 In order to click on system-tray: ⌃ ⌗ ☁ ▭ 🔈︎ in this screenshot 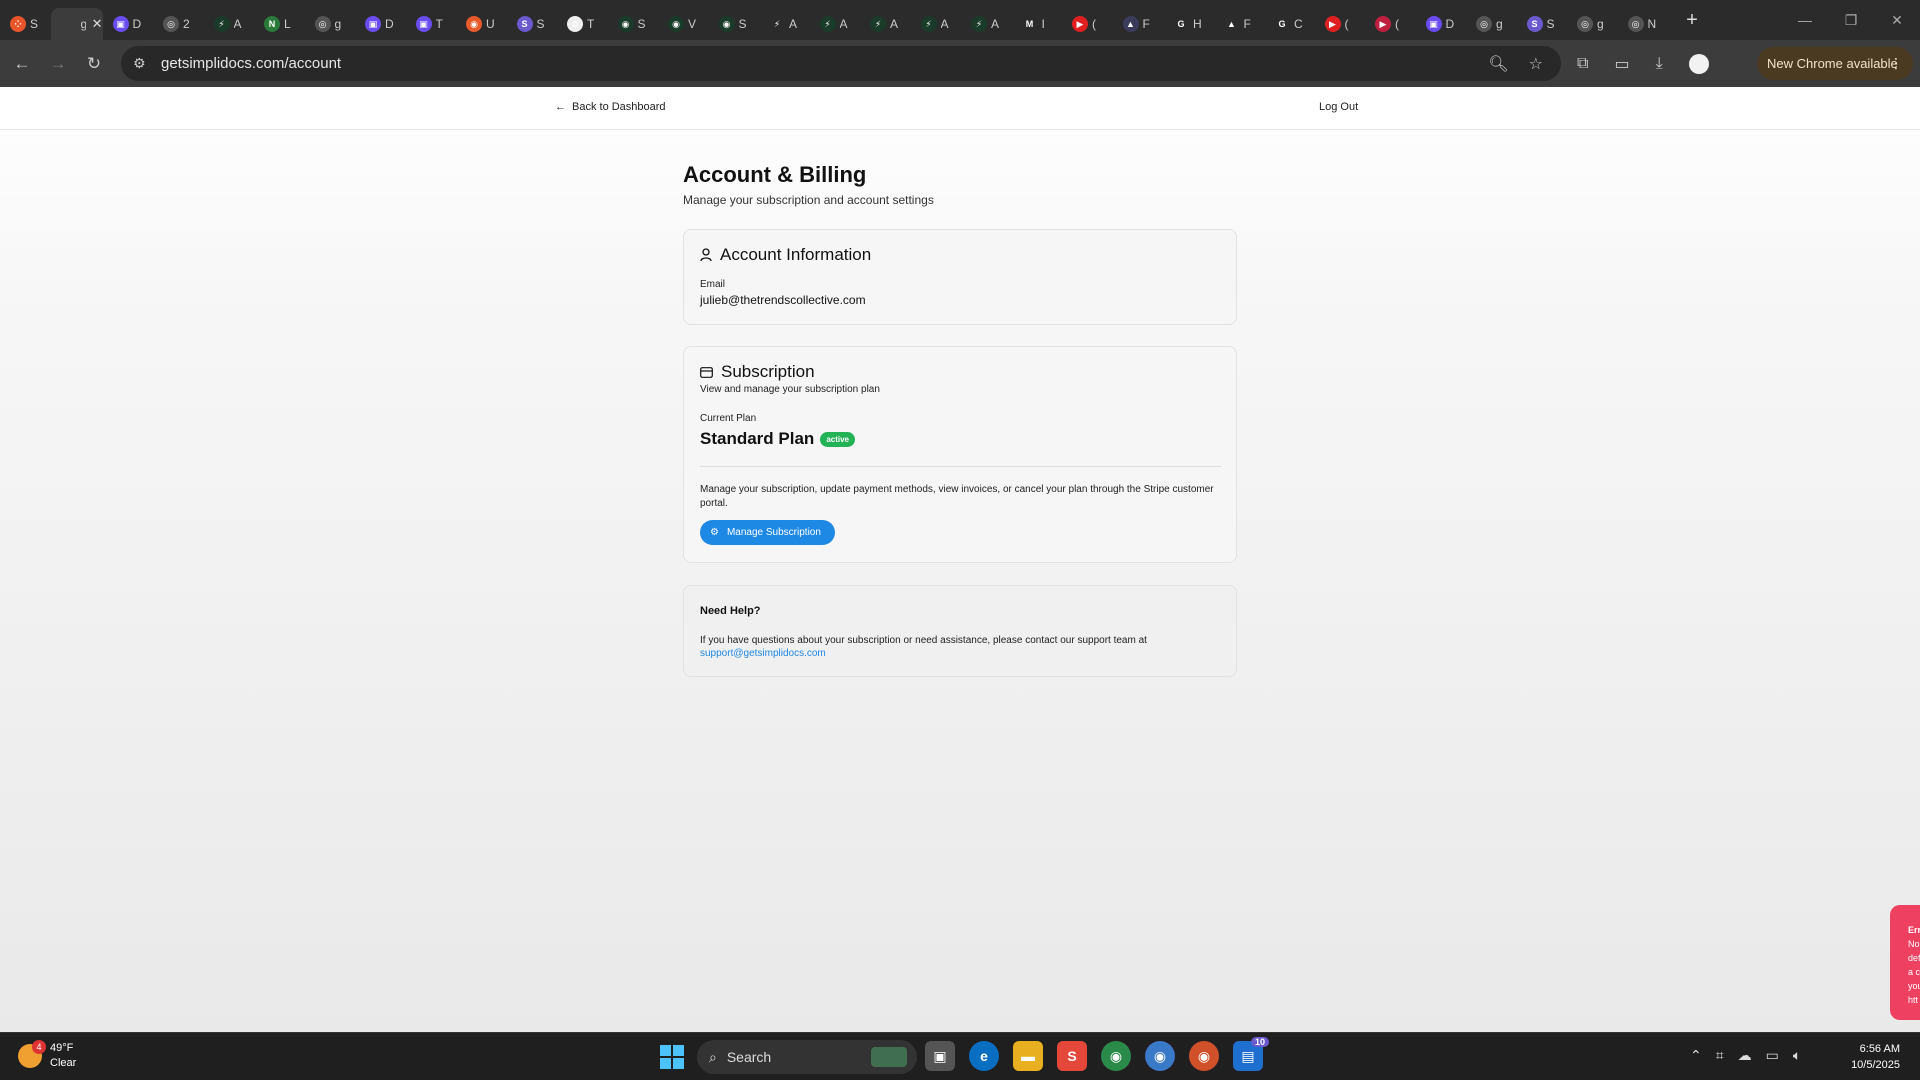, I will do `click(1745, 1055)`.